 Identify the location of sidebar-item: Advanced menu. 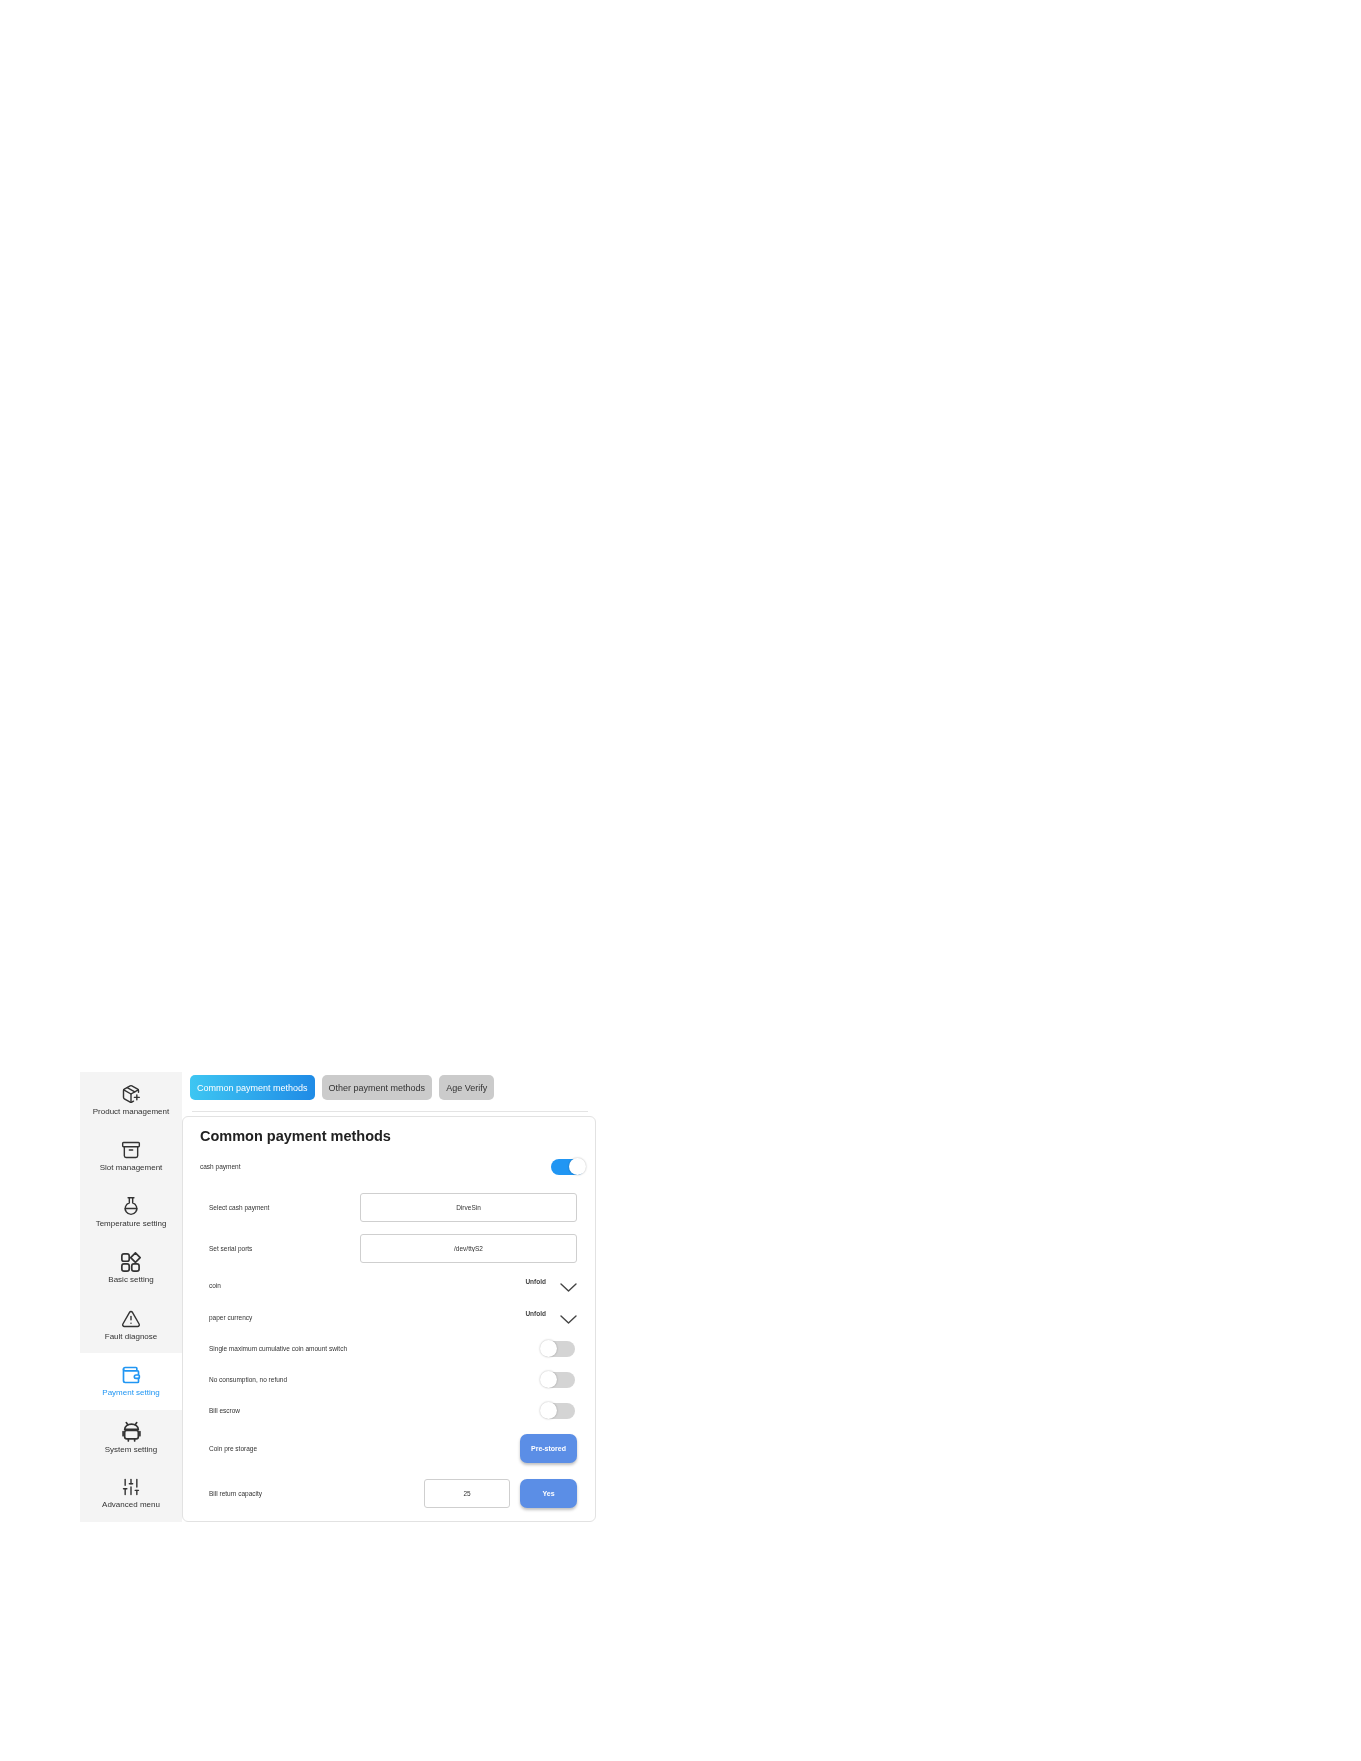
(131, 1493).